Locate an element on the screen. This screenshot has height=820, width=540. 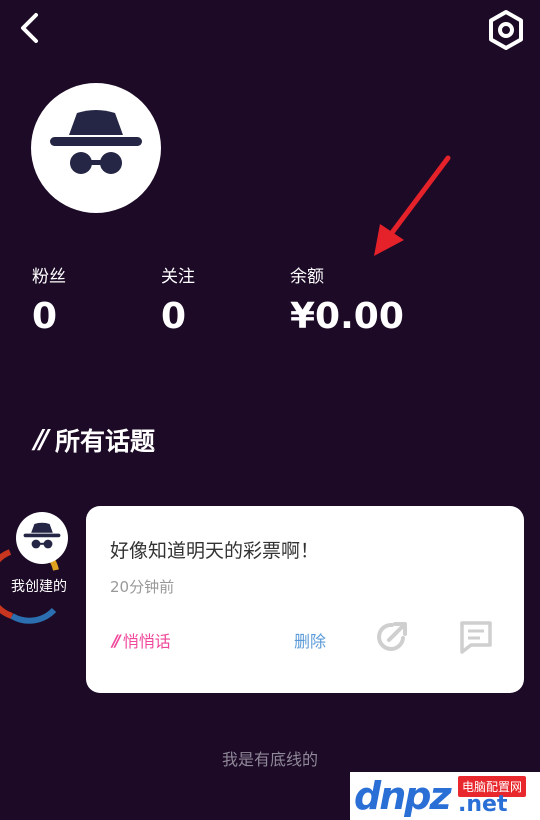
stat-balance: 余额 ¥0.00 is located at coordinates (347, 299).